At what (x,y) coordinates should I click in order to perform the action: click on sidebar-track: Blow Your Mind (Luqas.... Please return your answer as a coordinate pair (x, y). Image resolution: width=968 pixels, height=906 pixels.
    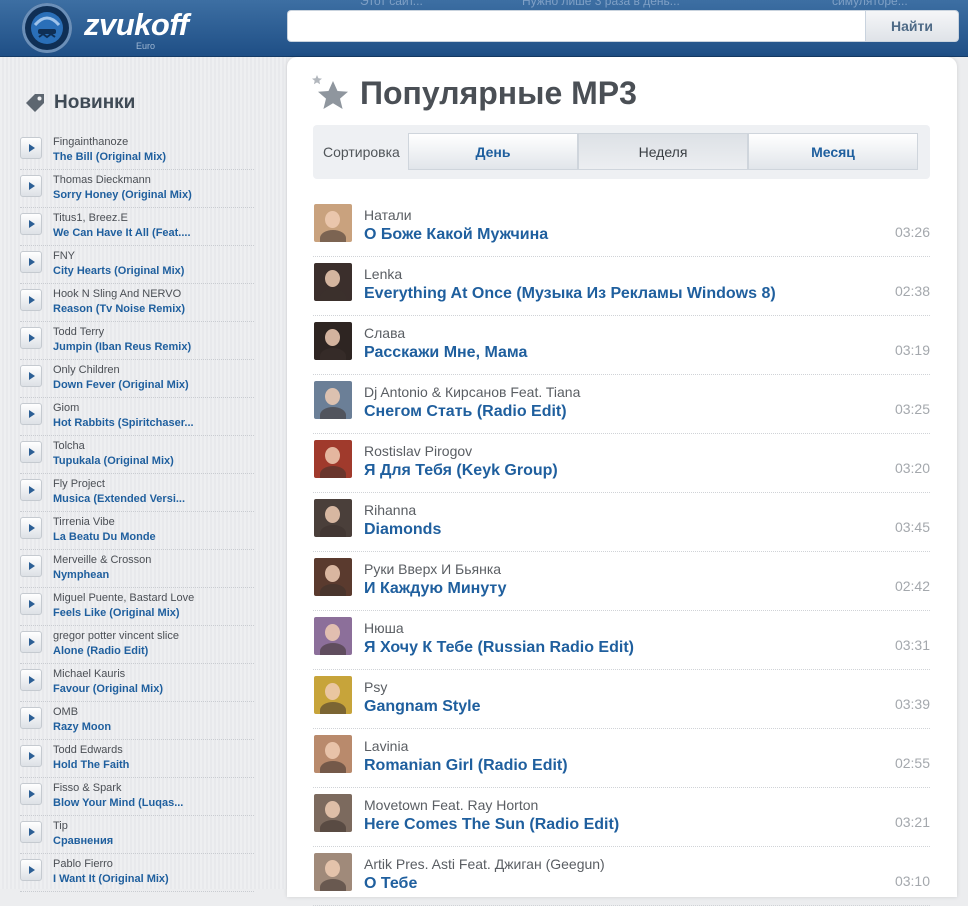
    Looking at the image, I should click on (153, 803).